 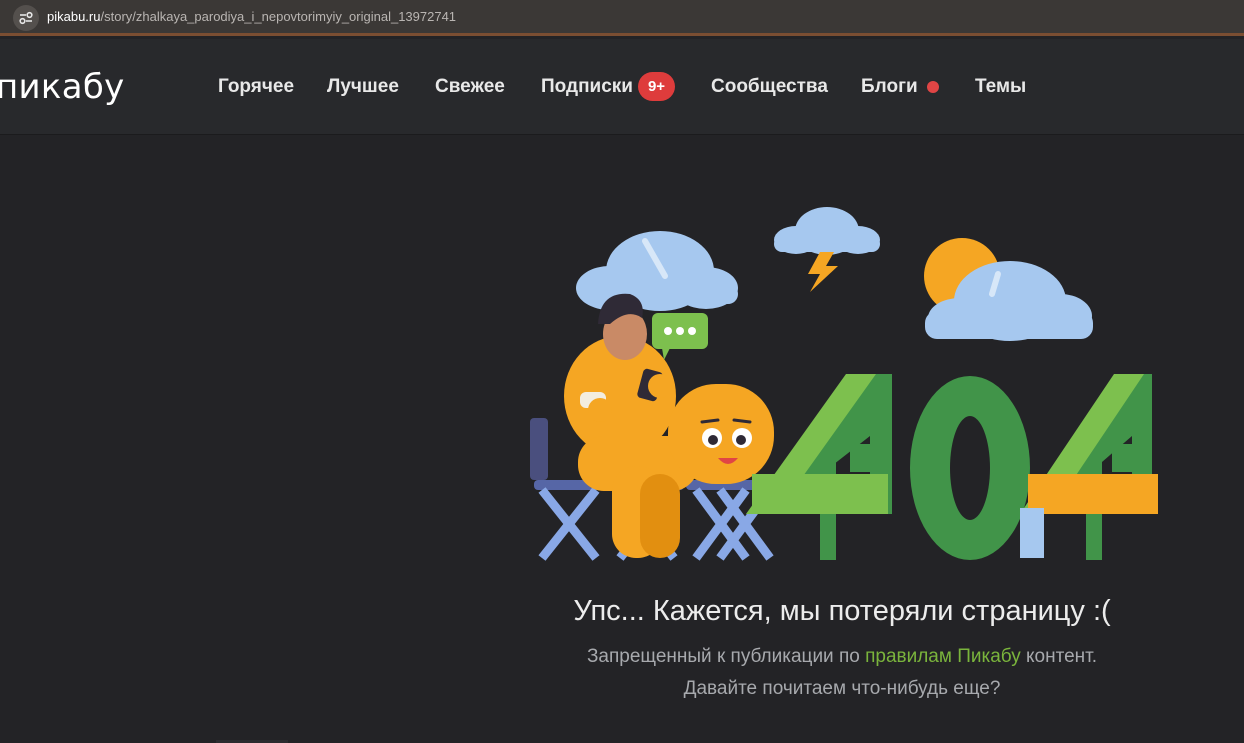 What do you see at coordinates (74, 16) in the screenshot?
I see `url-host: pikabu.ru` at bounding box center [74, 16].